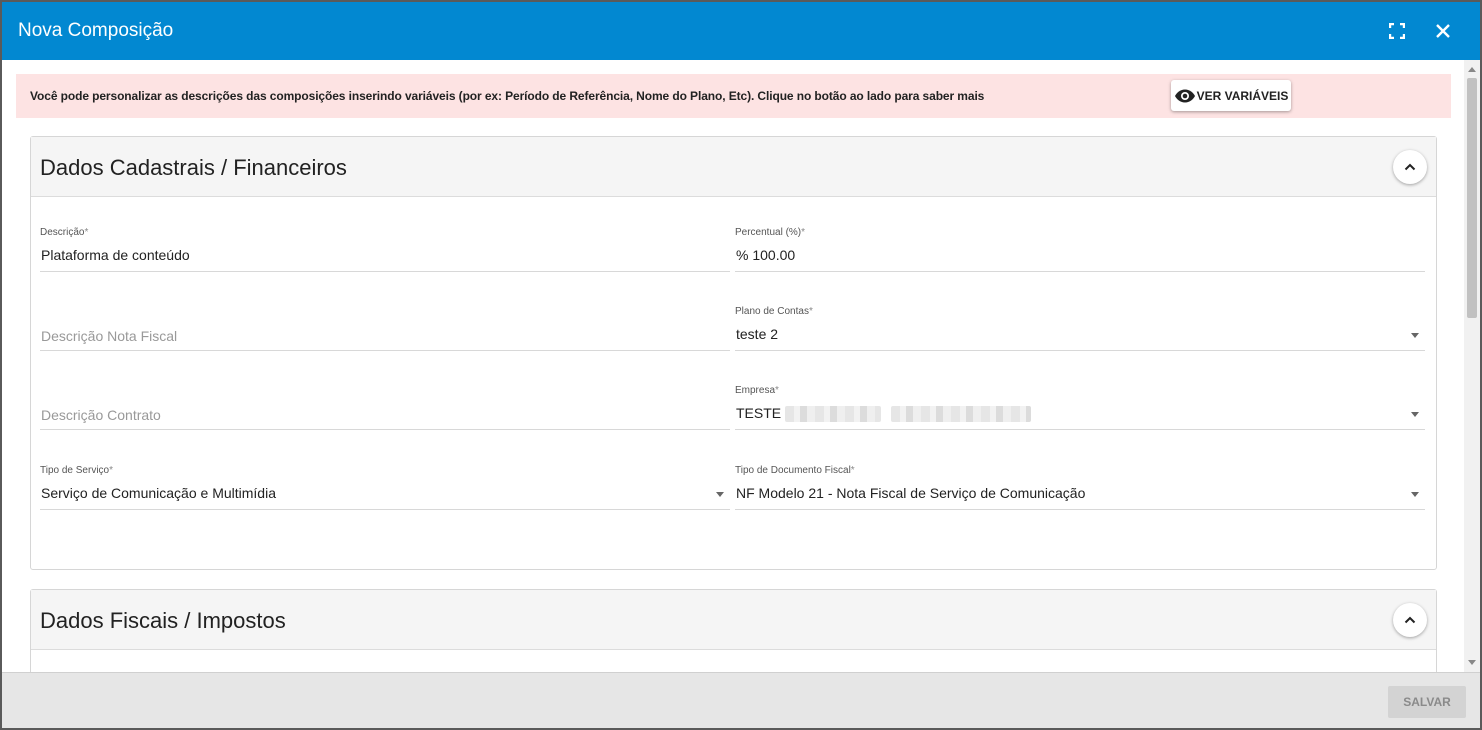 The height and width of the screenshot is (730, 1482). What do you see at coordinates (1080, 404) in the screenshot?
I see `empresa-select: Empresa* TESTE` at bounding box center [1080, 404].